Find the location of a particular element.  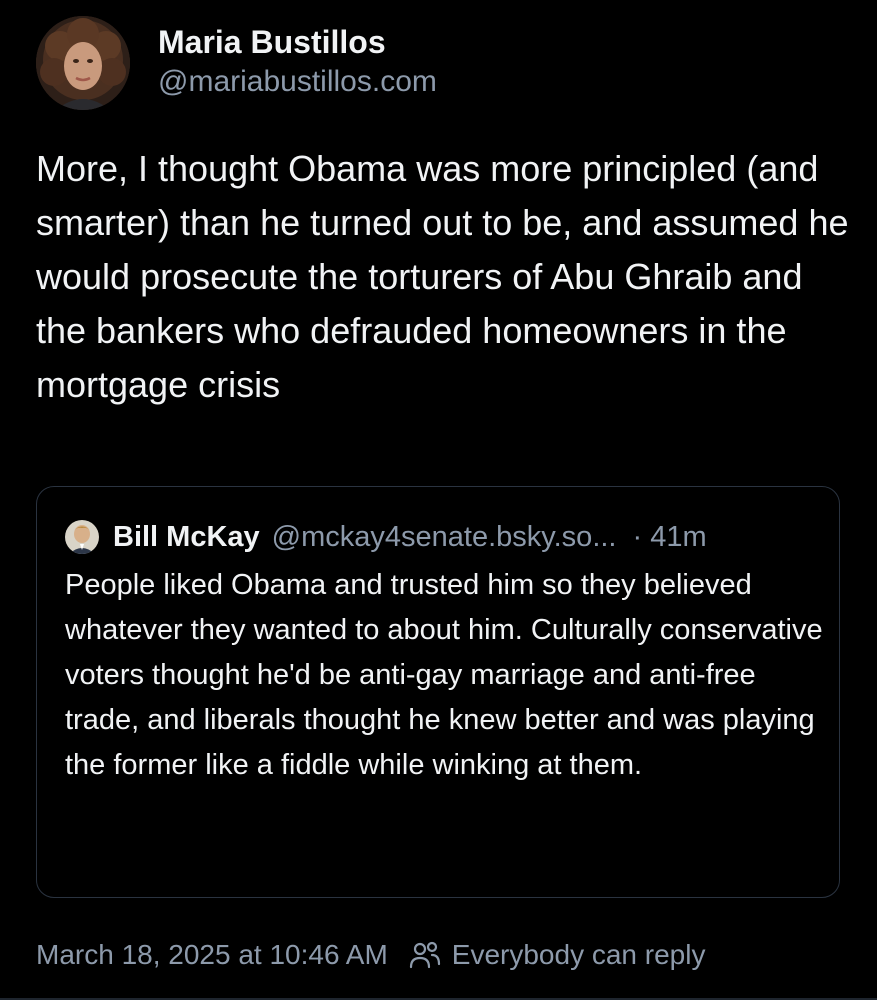

quoted-author-avatar is located at coordinates (82, 537).